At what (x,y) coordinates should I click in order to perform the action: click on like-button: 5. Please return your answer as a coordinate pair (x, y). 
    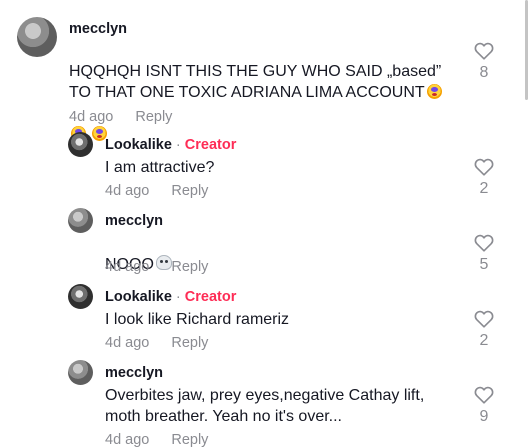
    Looking at the image, I should click on (484, 254).